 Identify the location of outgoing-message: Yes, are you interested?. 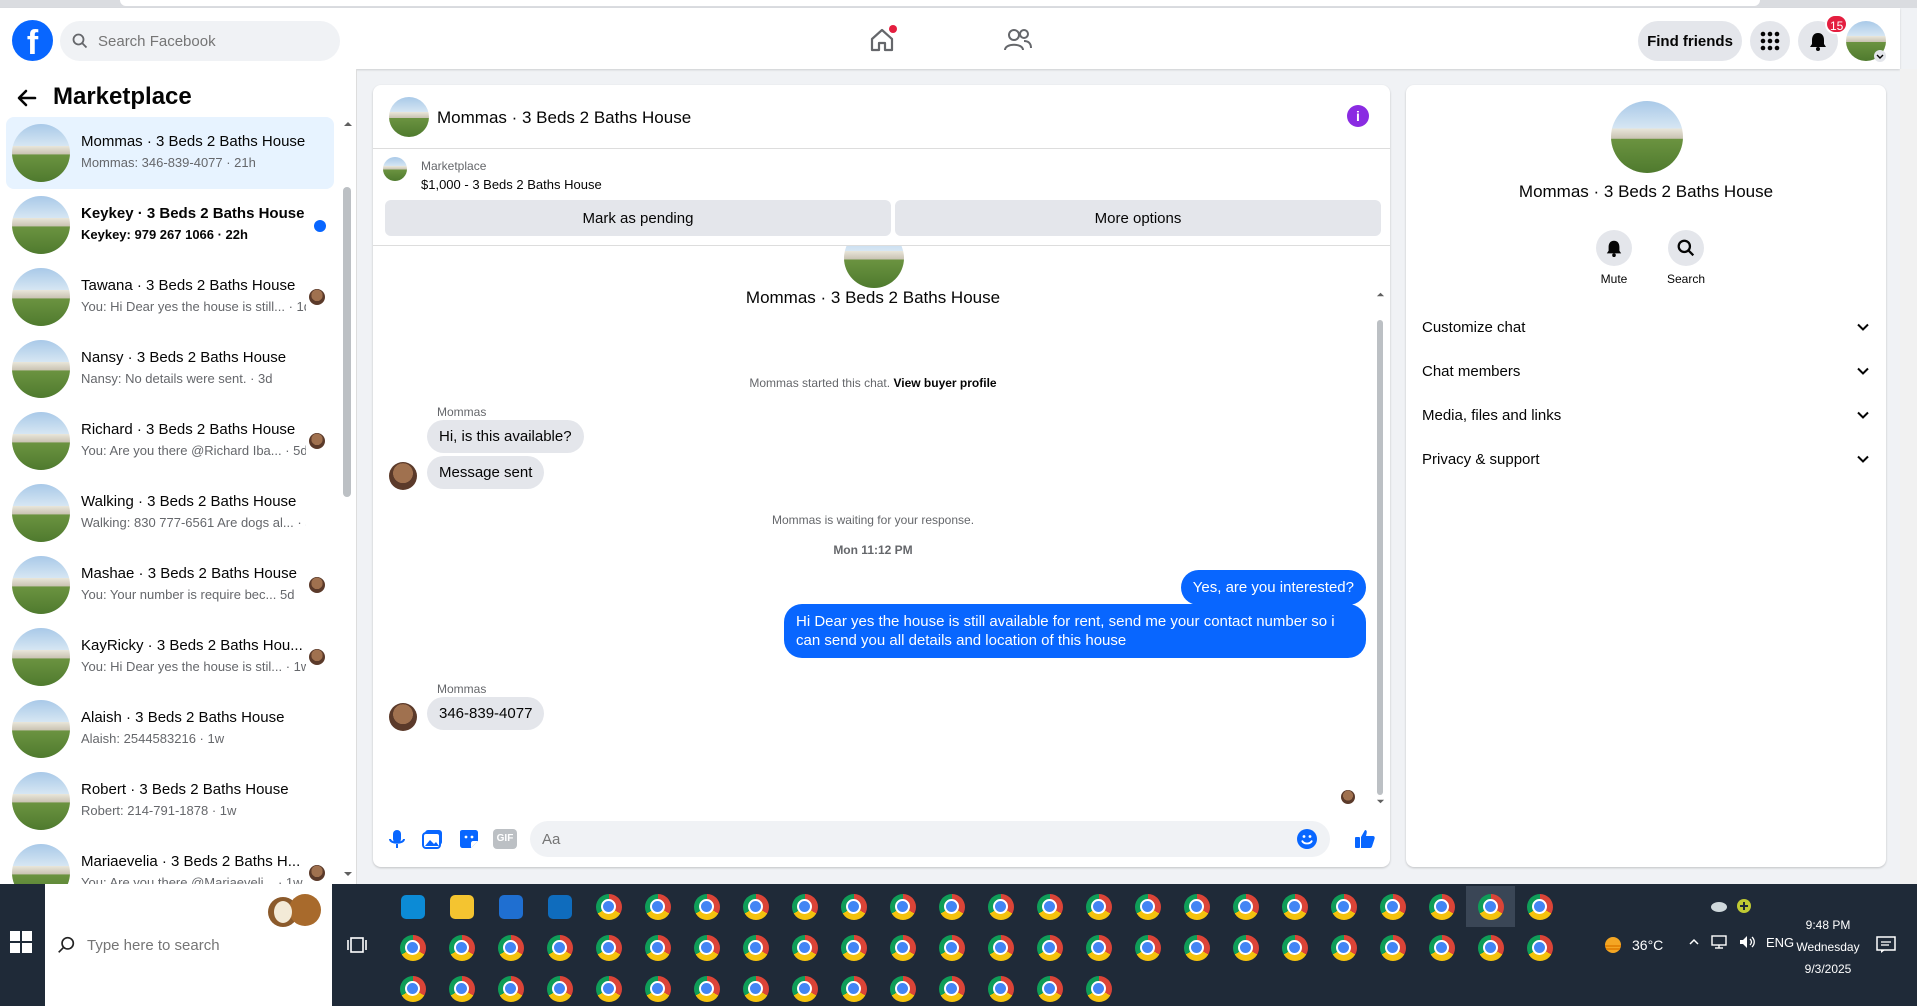
(1273, 587).